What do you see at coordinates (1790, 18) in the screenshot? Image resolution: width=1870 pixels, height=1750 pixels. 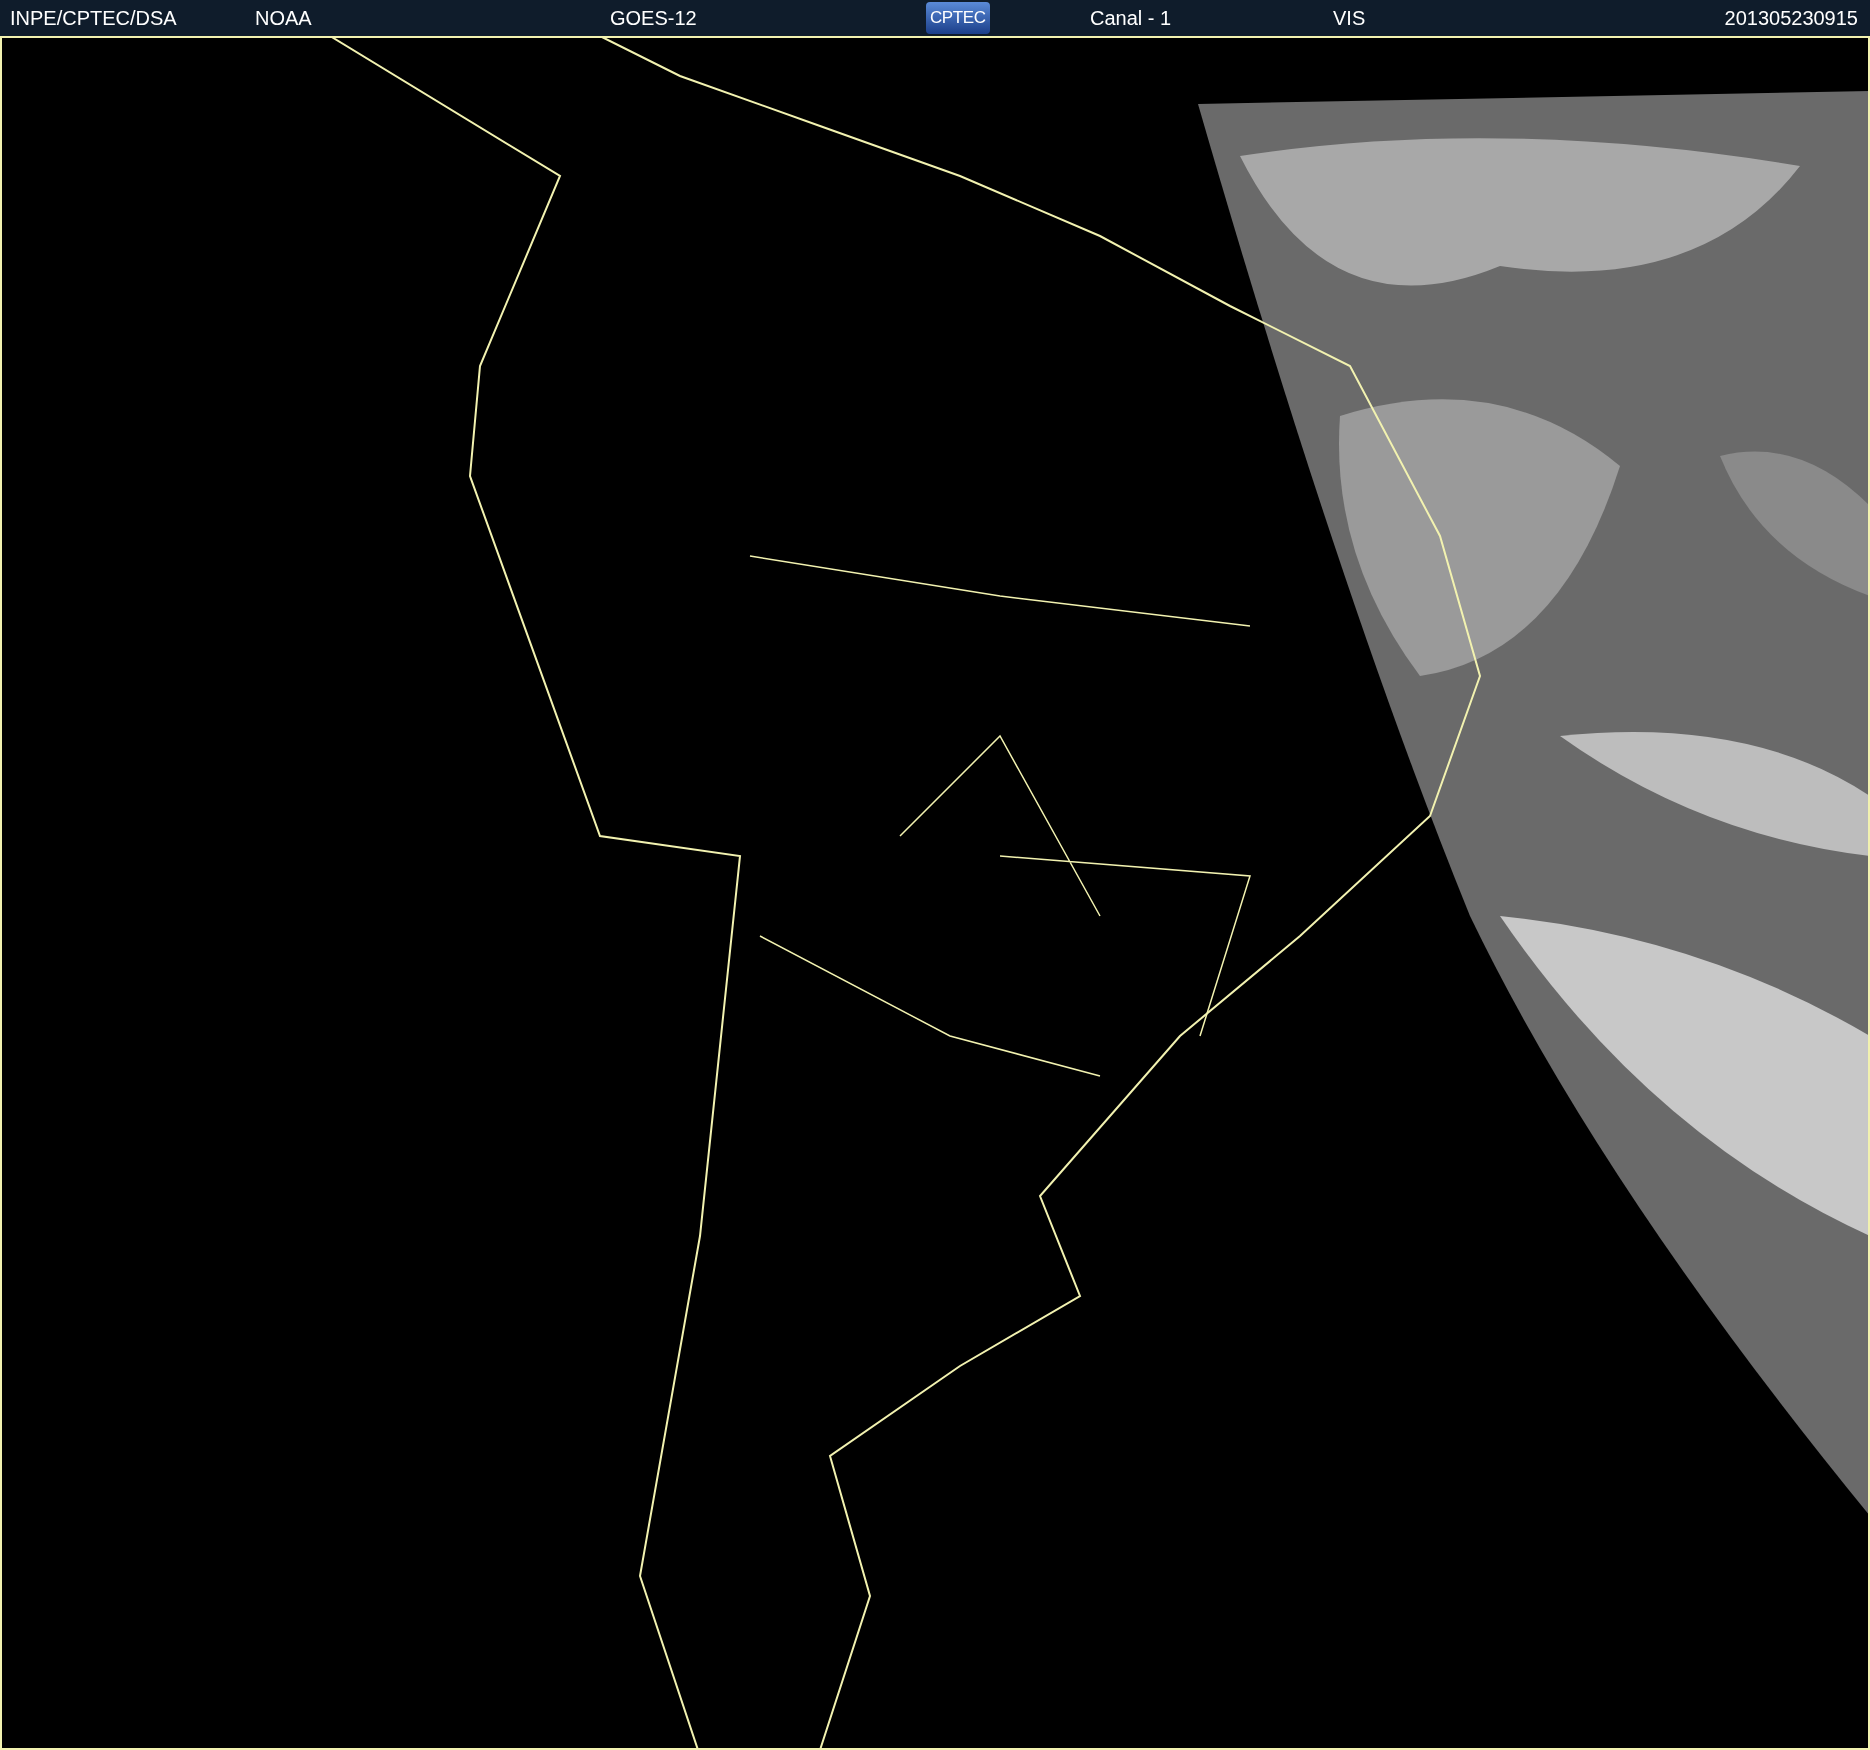 I see `header-label: 201305230915` at bounding box center [1790, 18].